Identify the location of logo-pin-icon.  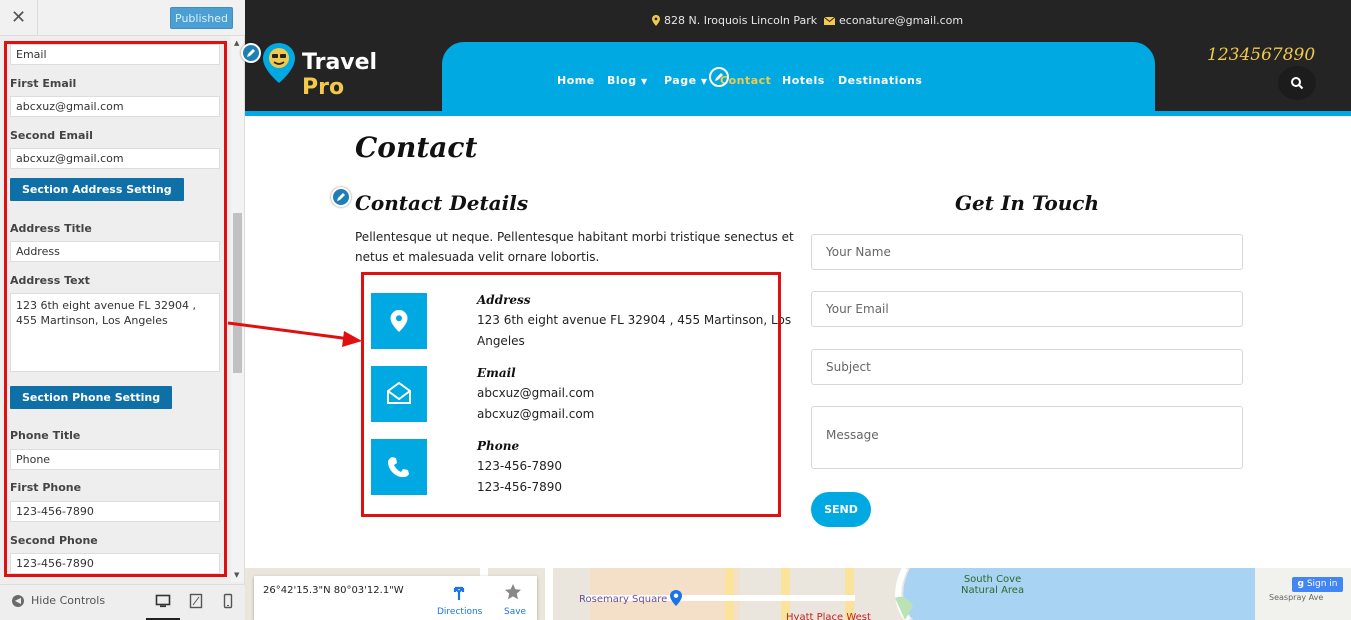
(279, 63).